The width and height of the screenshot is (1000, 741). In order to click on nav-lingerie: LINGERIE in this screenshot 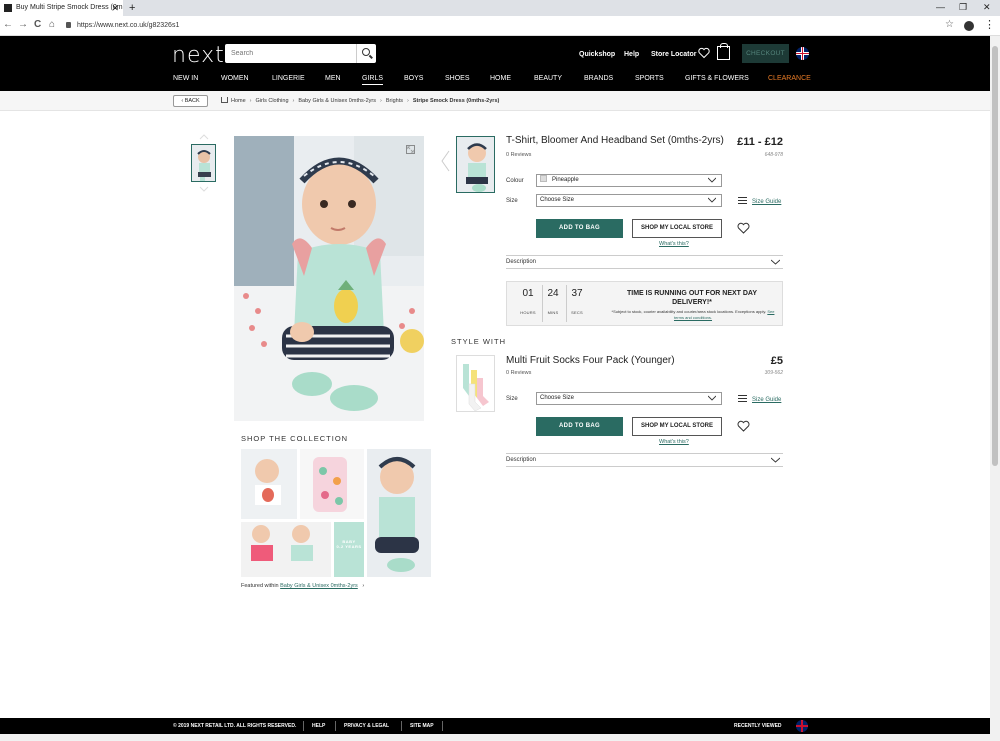, I will do `click(288, 78)`.